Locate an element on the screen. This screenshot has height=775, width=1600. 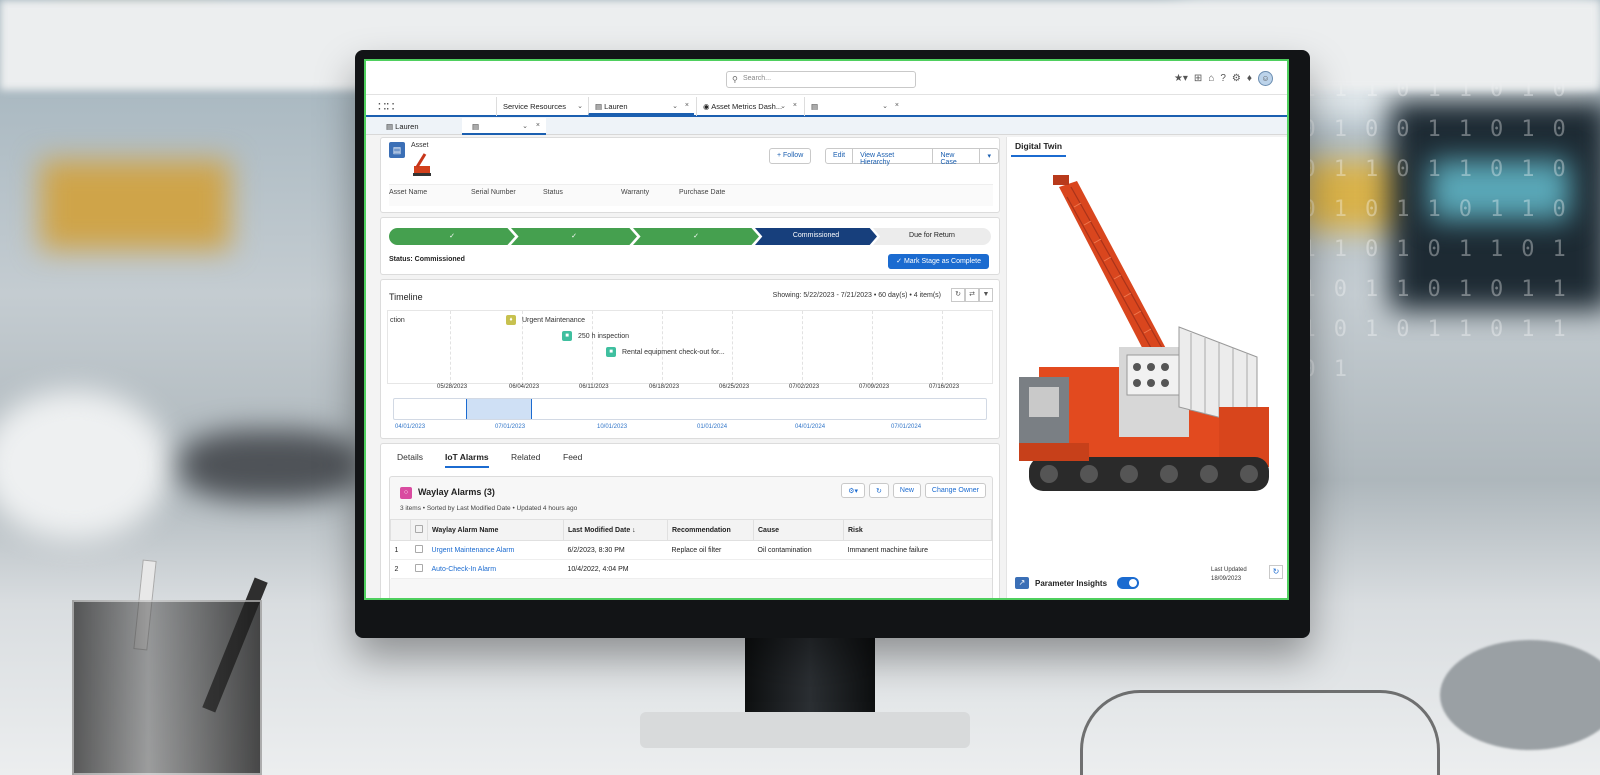
add-icon: ⊞ is located at coordinates (1198, 78).